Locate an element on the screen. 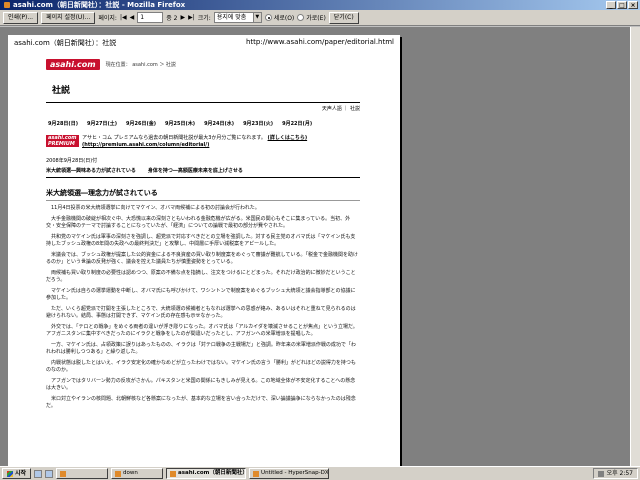  scale-select: 용지에 맞춤 ▼ is located at coordinates (237, 17).